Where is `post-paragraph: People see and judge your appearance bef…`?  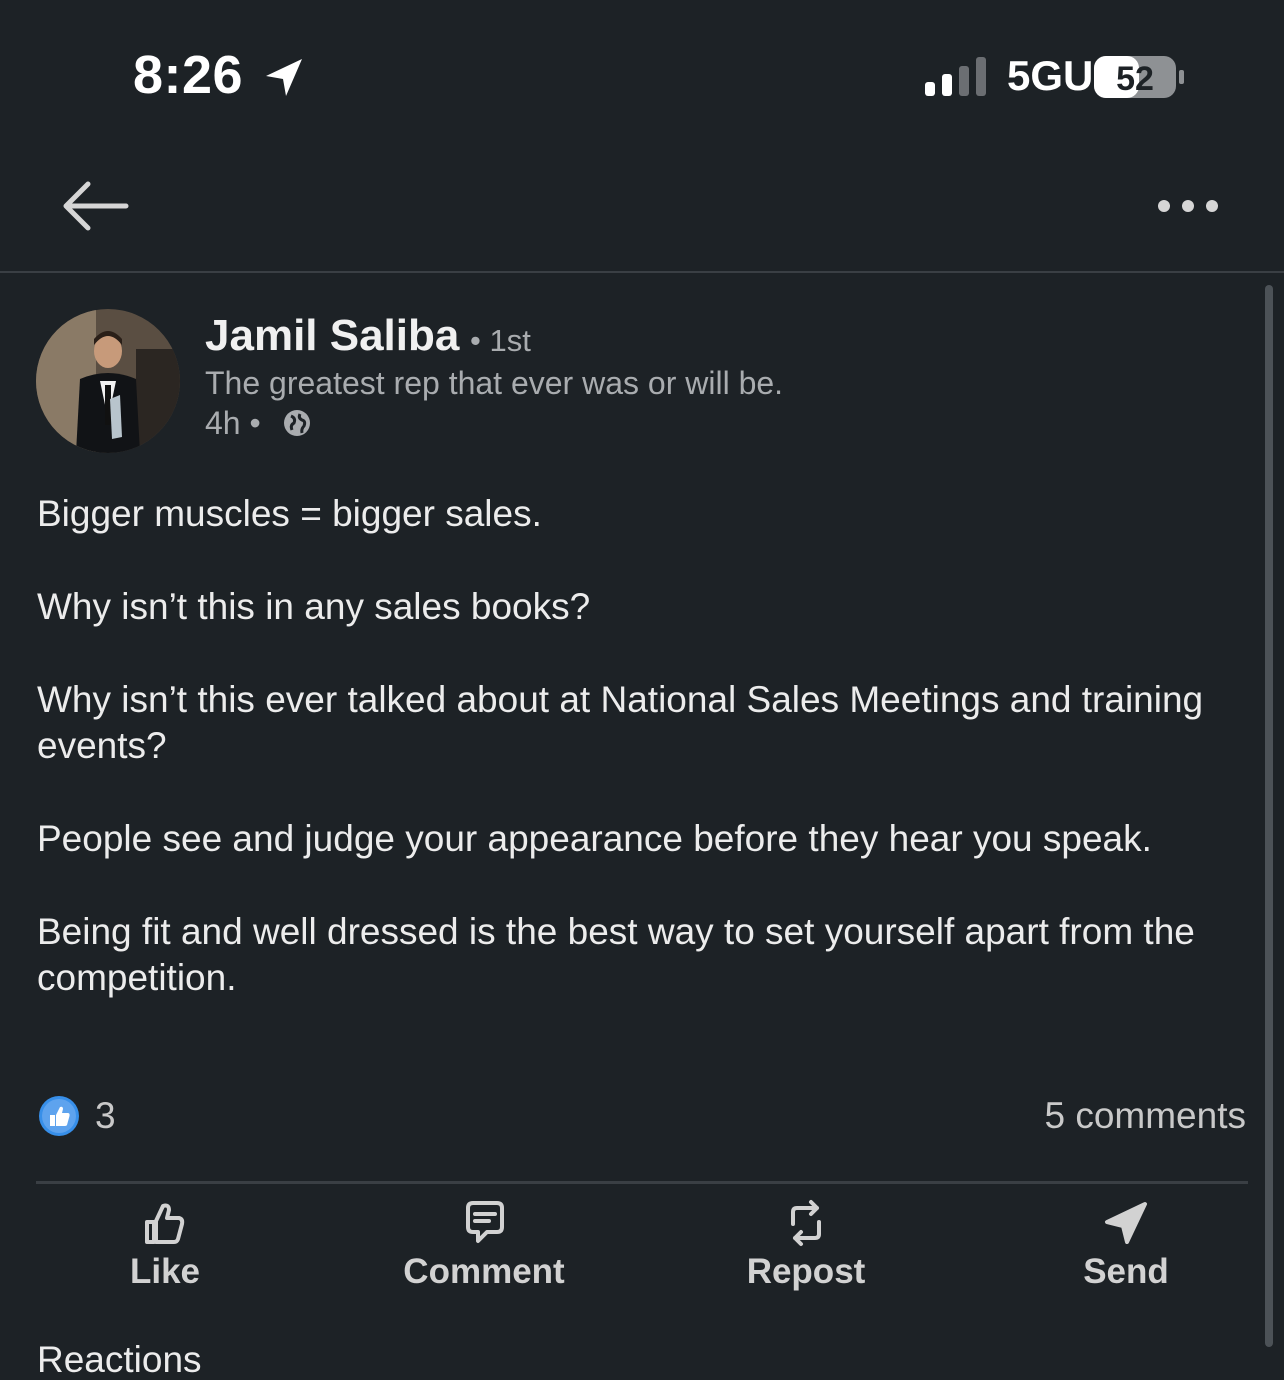 post-paragraph: People see and judge your appearance bef… is located at coordinates (594, 838).